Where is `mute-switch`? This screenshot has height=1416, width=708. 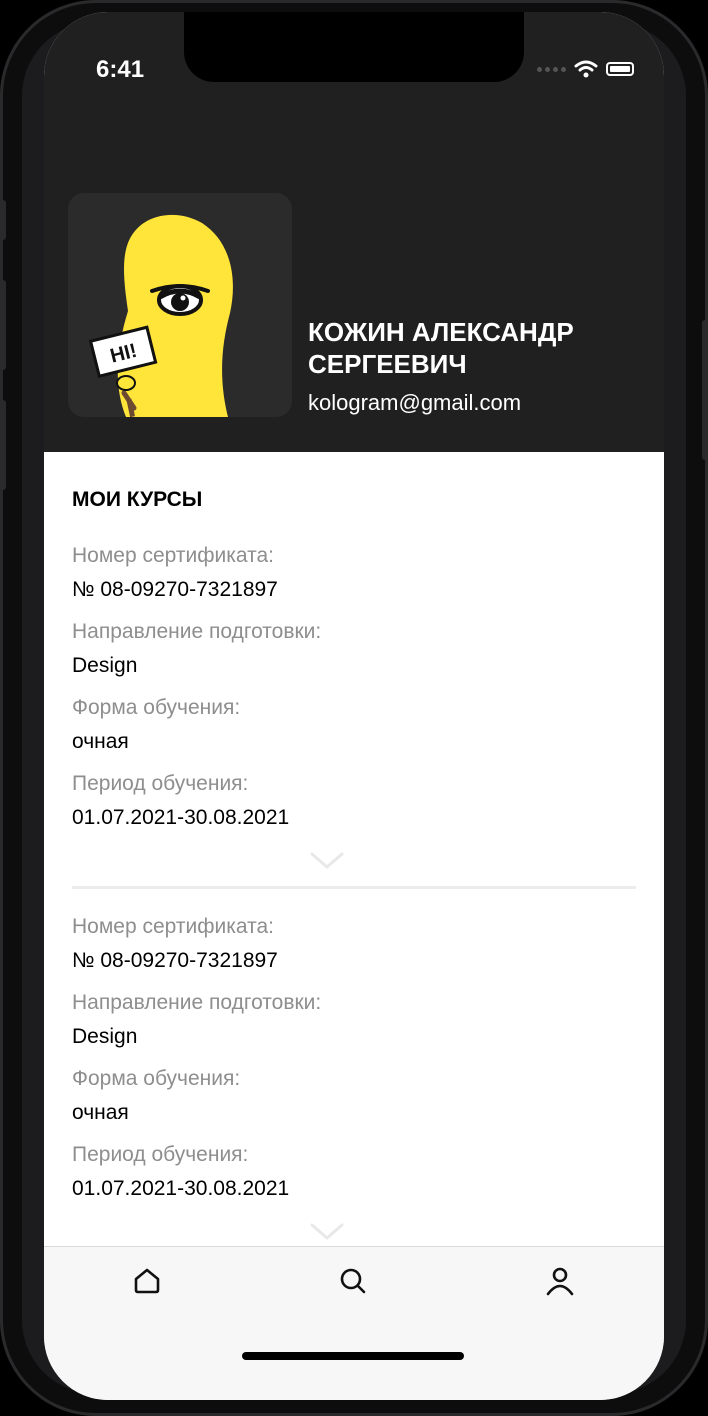
mute-switch is located at coordinates (3, 220).